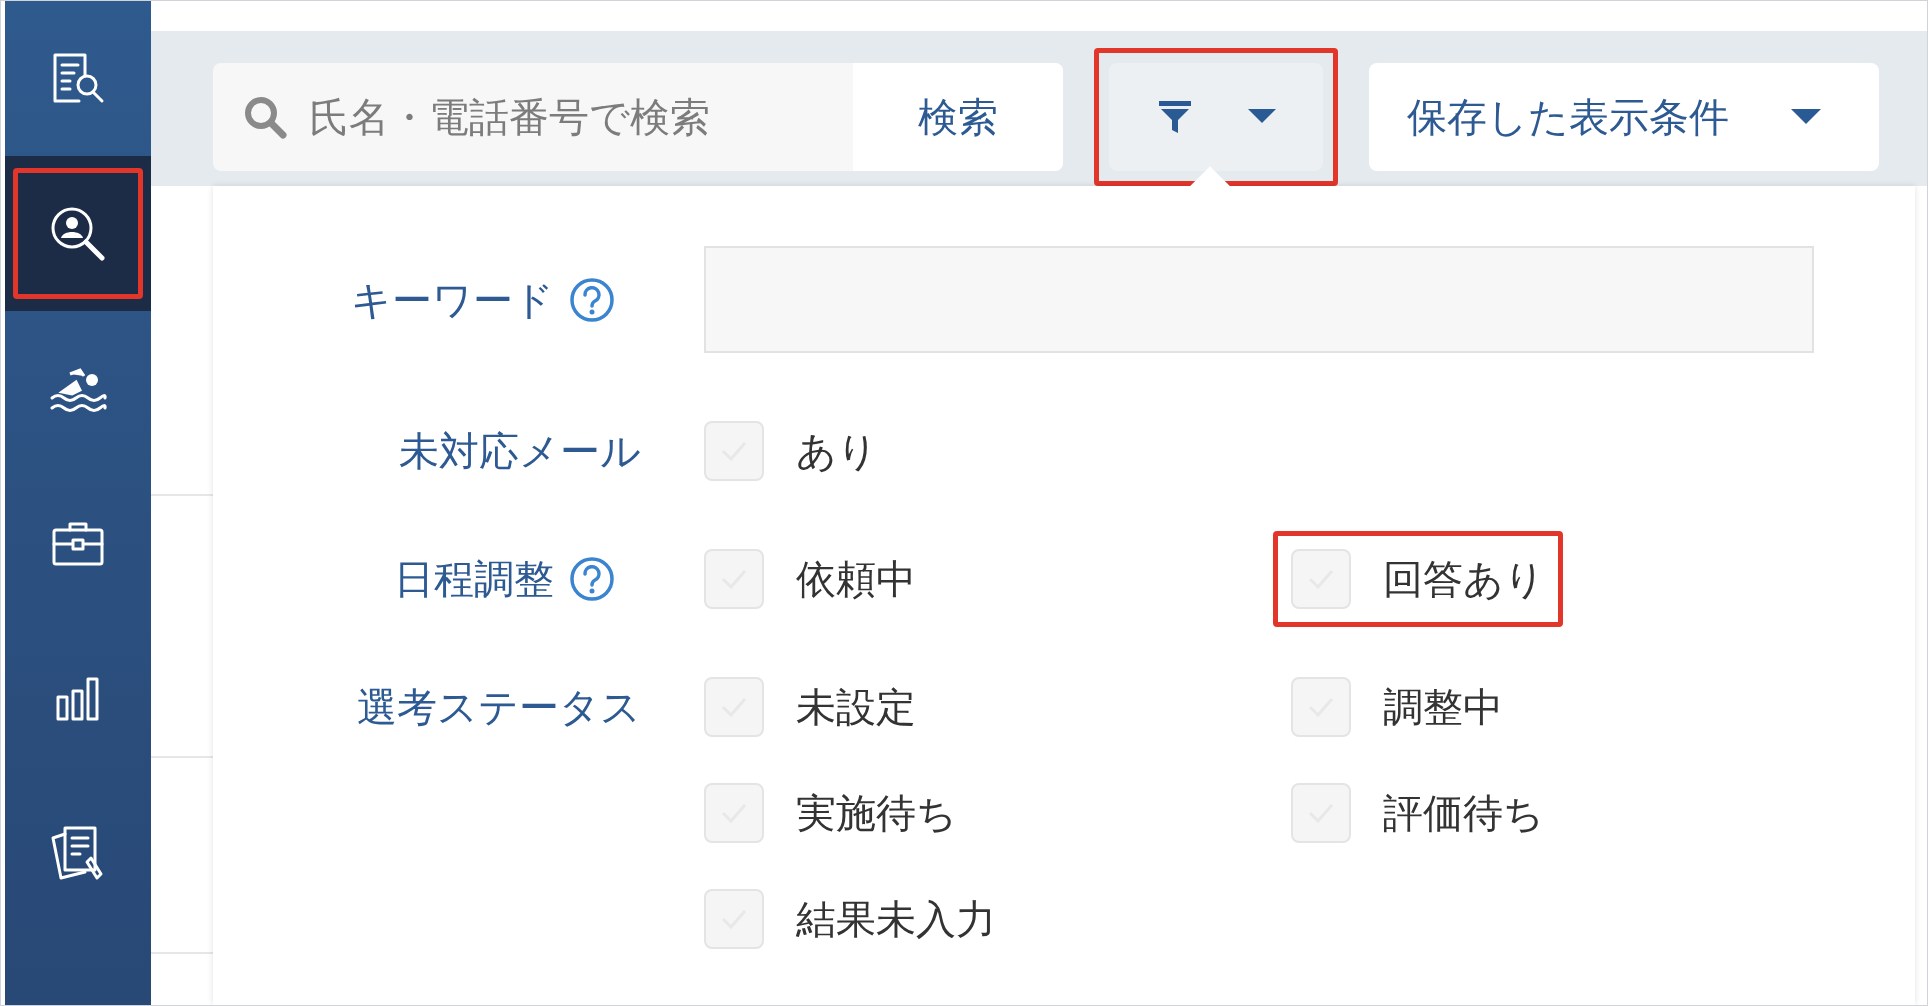  I want to click on filter-button, so click(1216, 117).